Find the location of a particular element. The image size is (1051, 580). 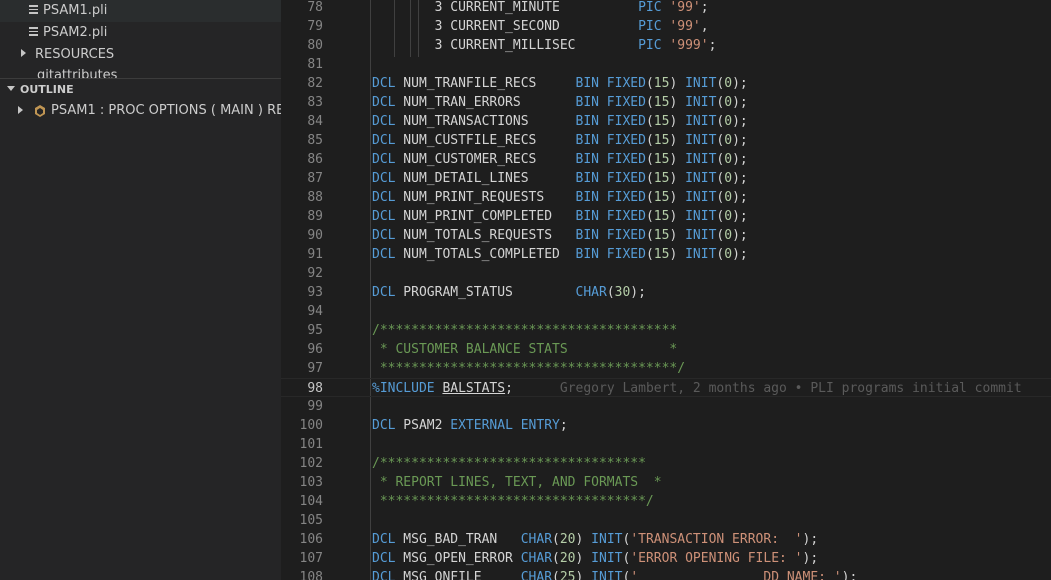

code-line: 78 3 CURRENT_MINUTE PIC '99'; is located at coordinates (666, 8).